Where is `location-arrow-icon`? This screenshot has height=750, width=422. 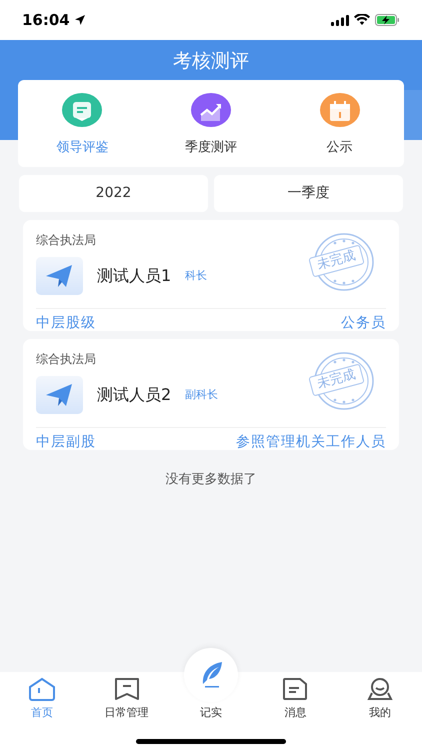
location-arrow-icon is located at coordinates (80, 20).